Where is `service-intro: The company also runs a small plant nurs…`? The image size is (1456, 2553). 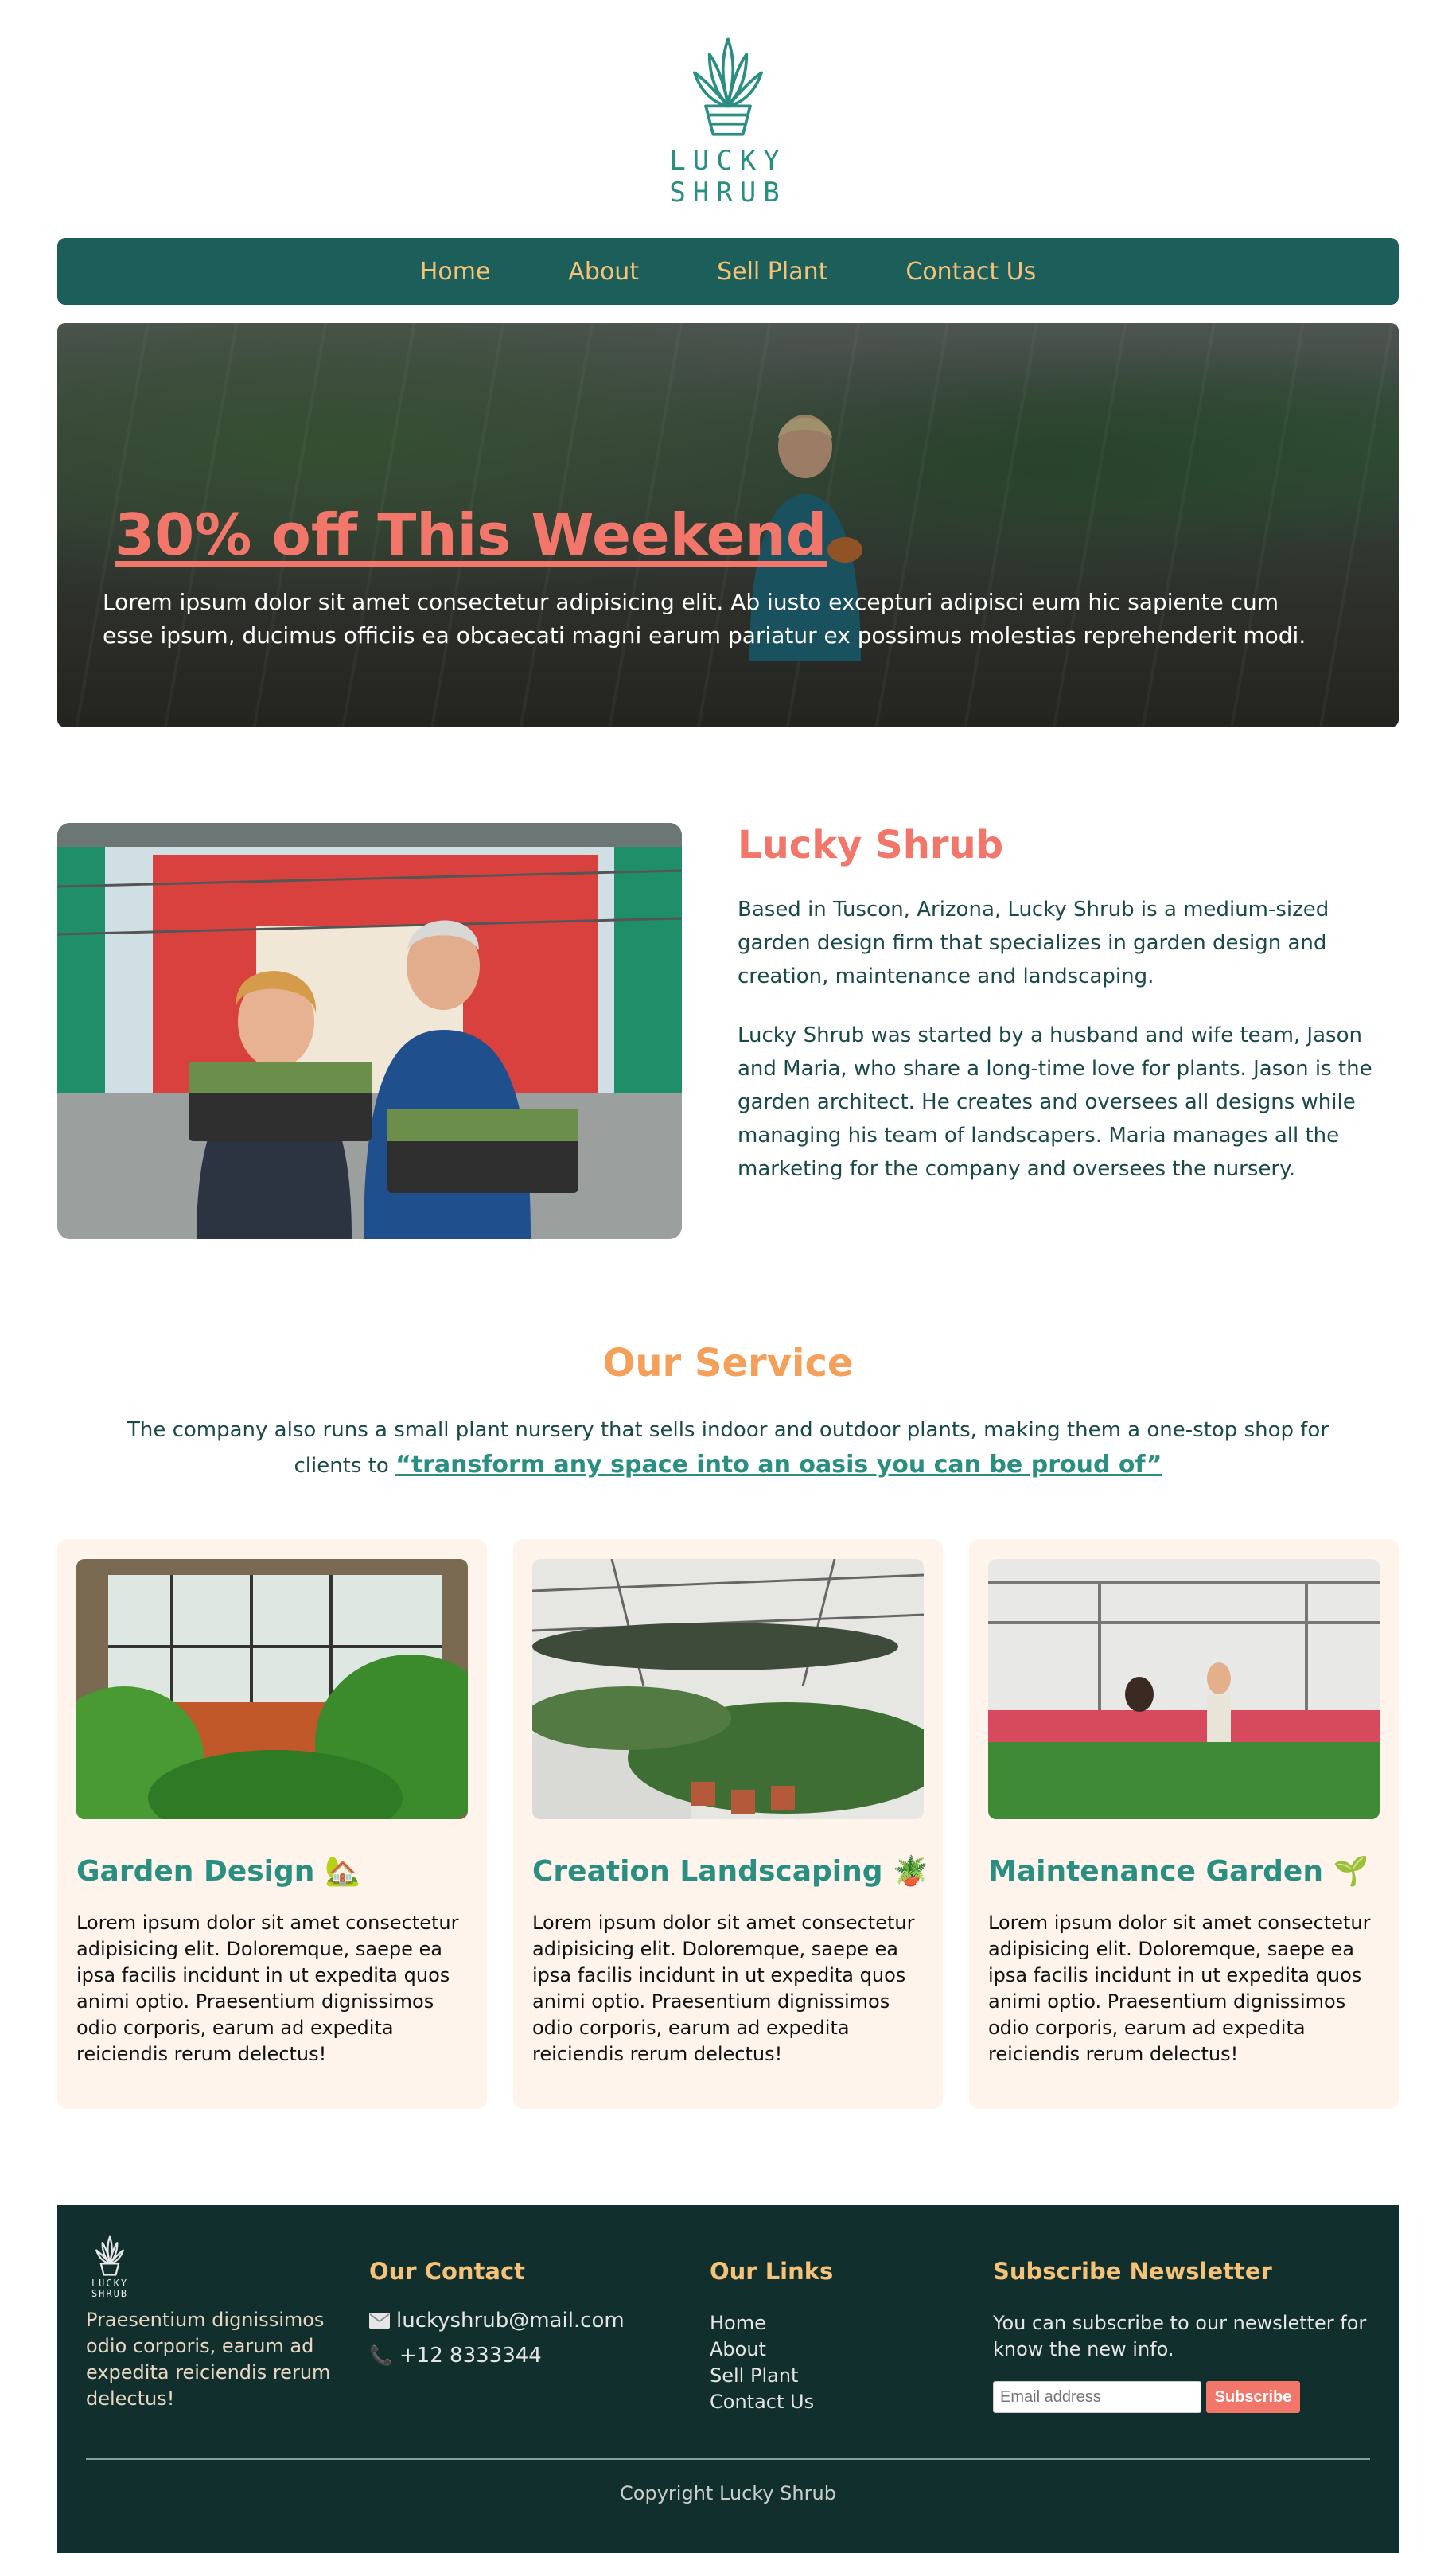 service-intro: The company also runs a small plant nurs… is located at coordinates (728, 1448).